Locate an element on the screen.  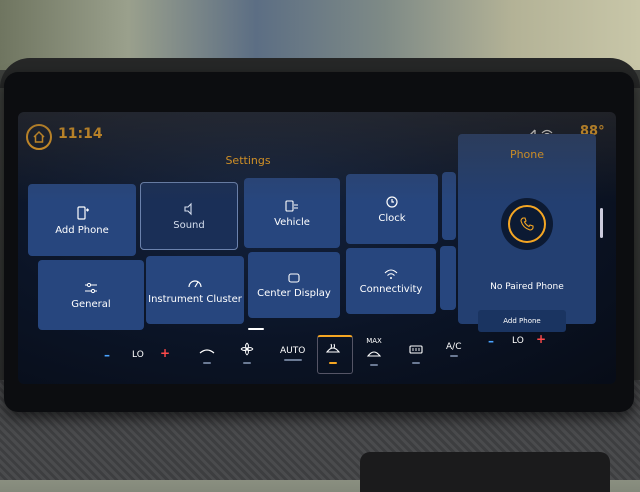
auto-climate-button: AUTO is located at coordinates (292, 353).